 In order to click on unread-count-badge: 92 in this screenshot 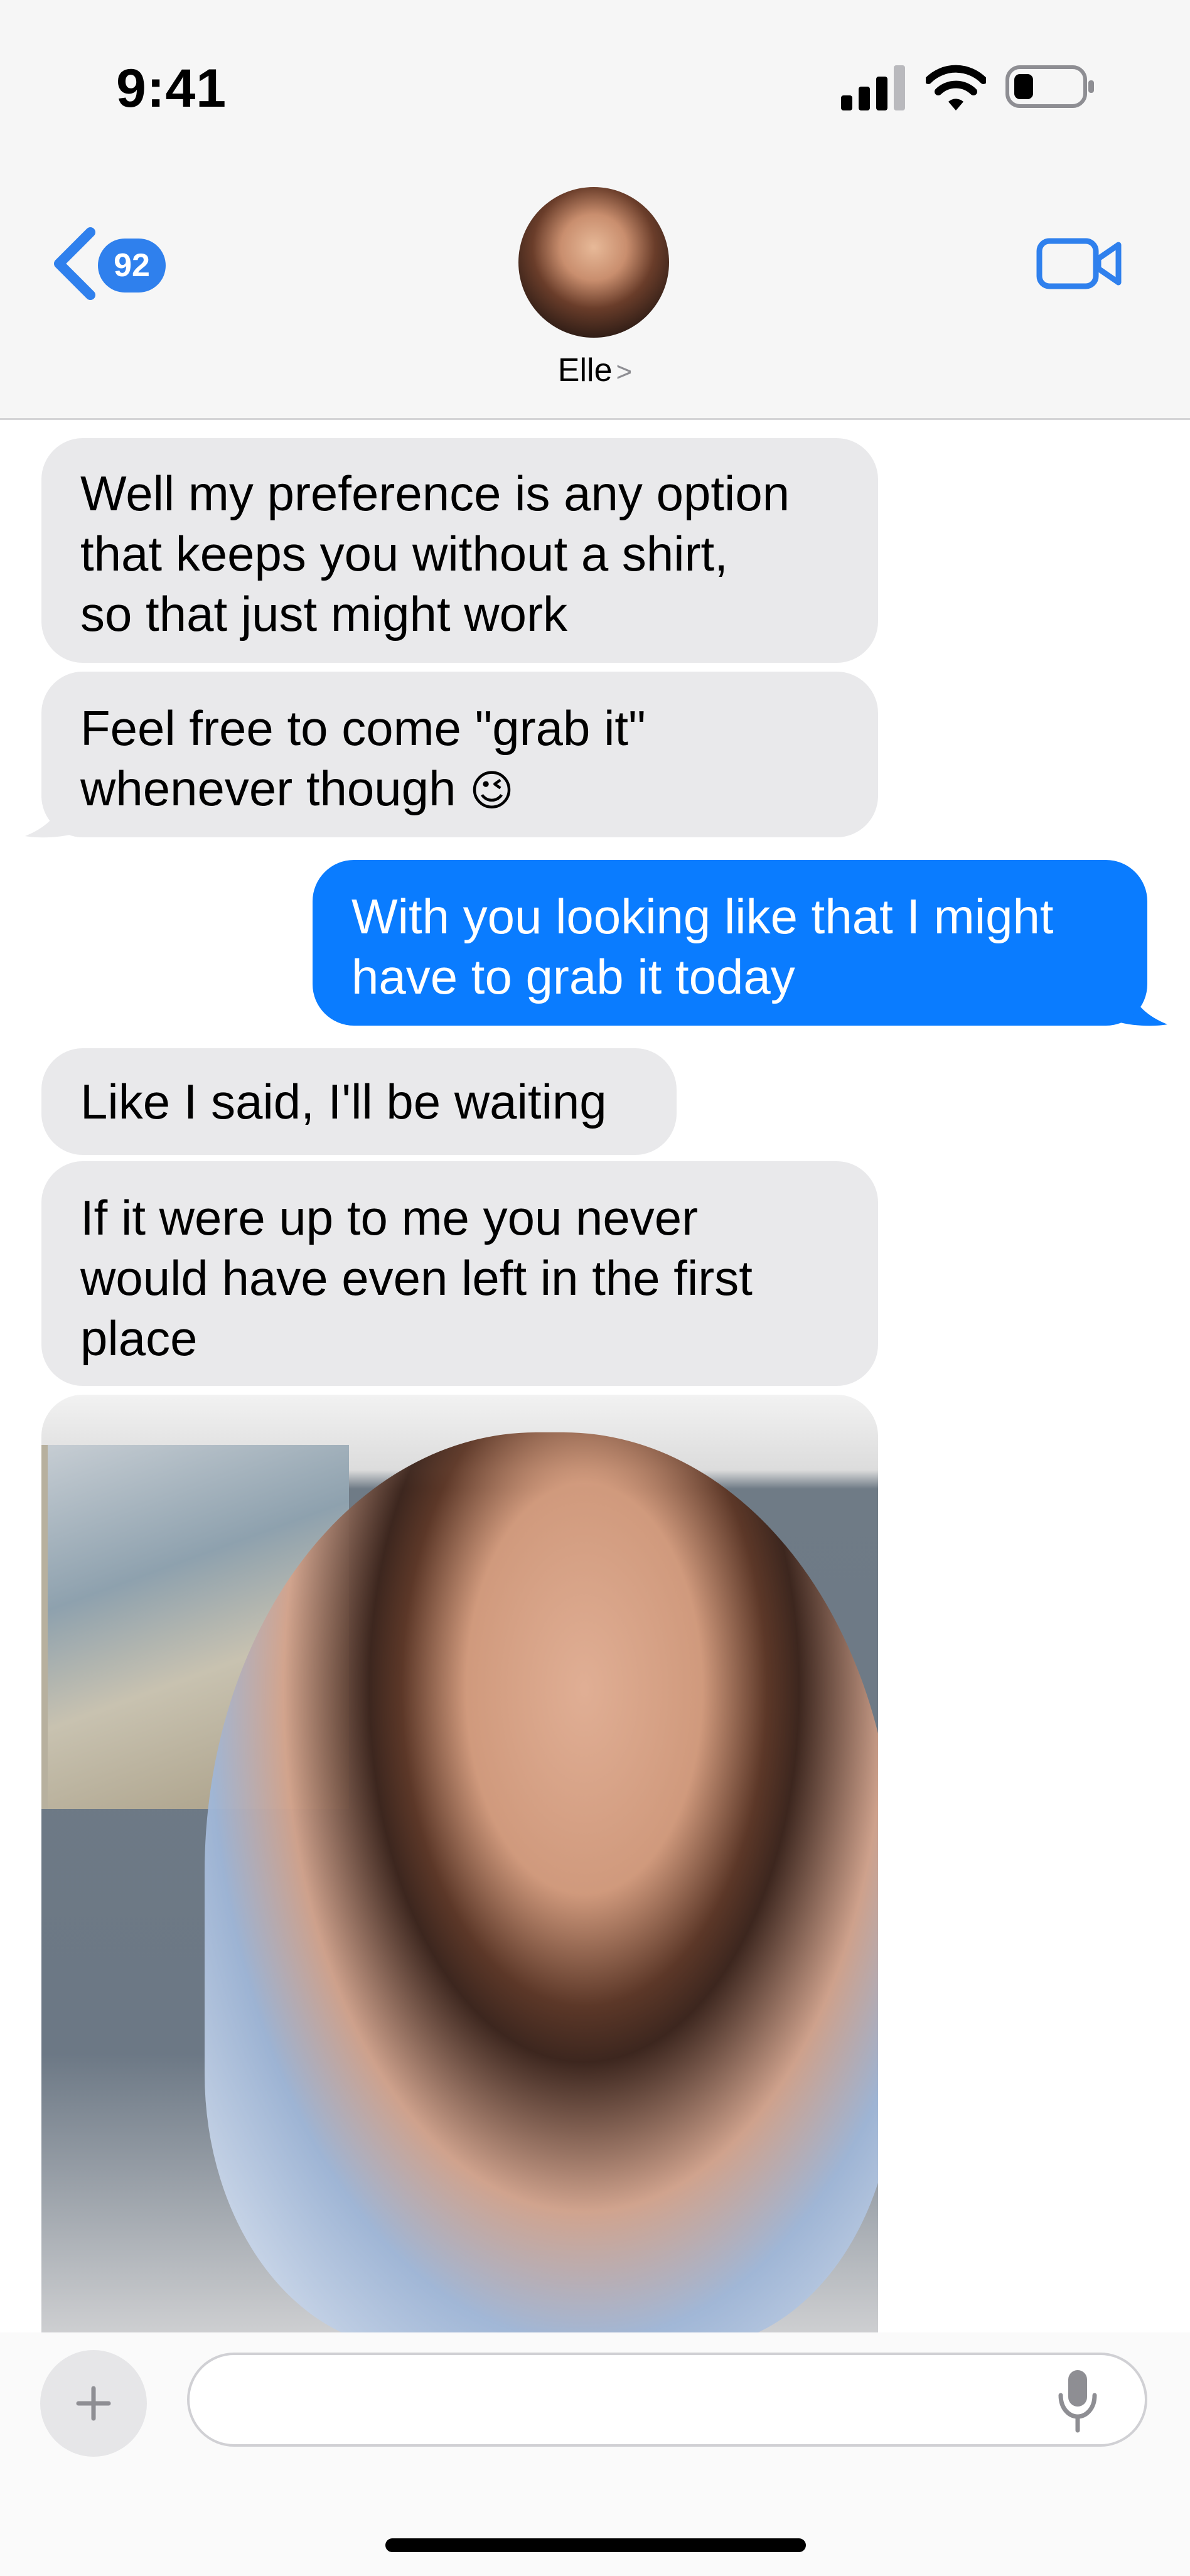, I will do `click(132, 265)`.